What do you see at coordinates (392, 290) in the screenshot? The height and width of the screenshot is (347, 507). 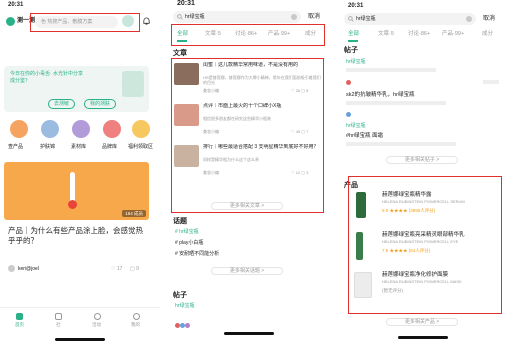 I see `product-rating: (暂无评分)` at bounding box center [392, 290].